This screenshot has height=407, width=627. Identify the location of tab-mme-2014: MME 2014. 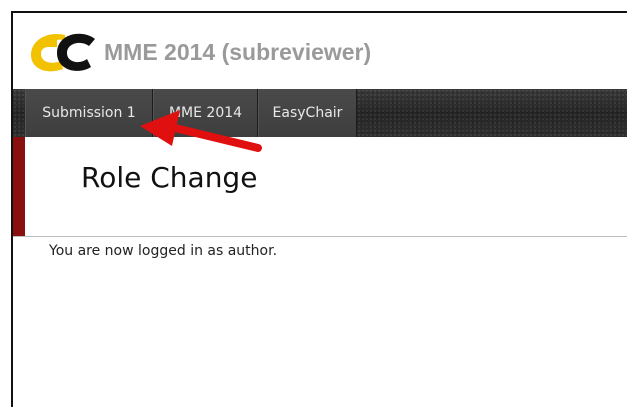
(205, 113).